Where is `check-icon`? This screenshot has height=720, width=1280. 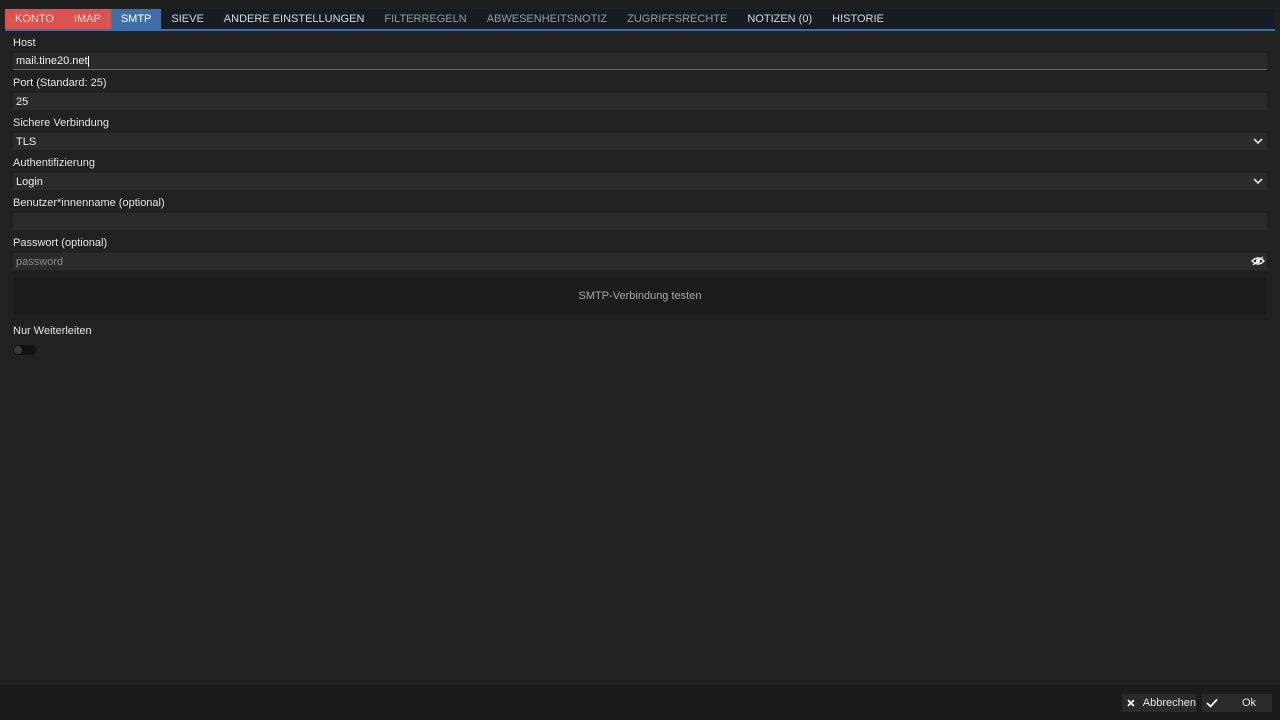
check-icon is located at coordinates (1212, 703).